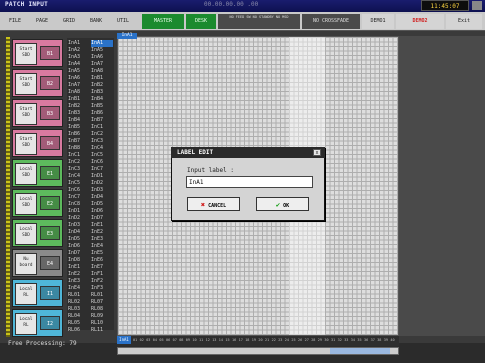 Image resolution: width=485 pixels, height=363 pixels. What do you see at coordinates (37, 143) in the screenshot?
I see `source-card: Start SDD B4` at bounding box center [37, 143].